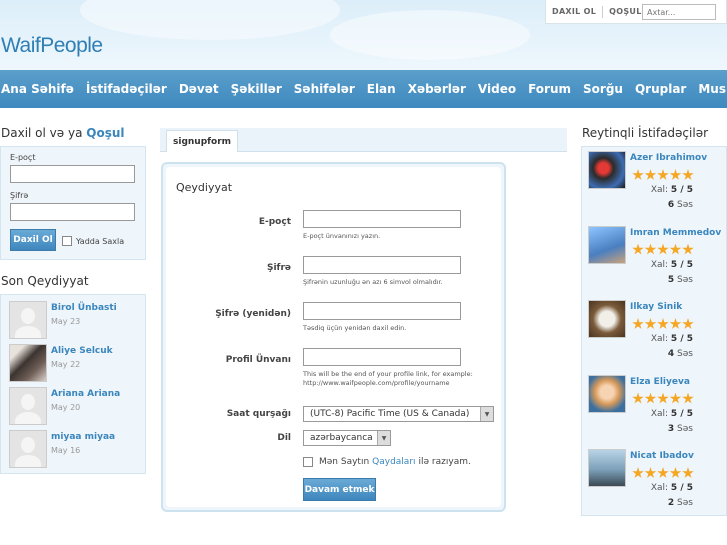 This screenshot has height=545, width=727. I want to click on join-link: QOŞUL, so click(625, 11).